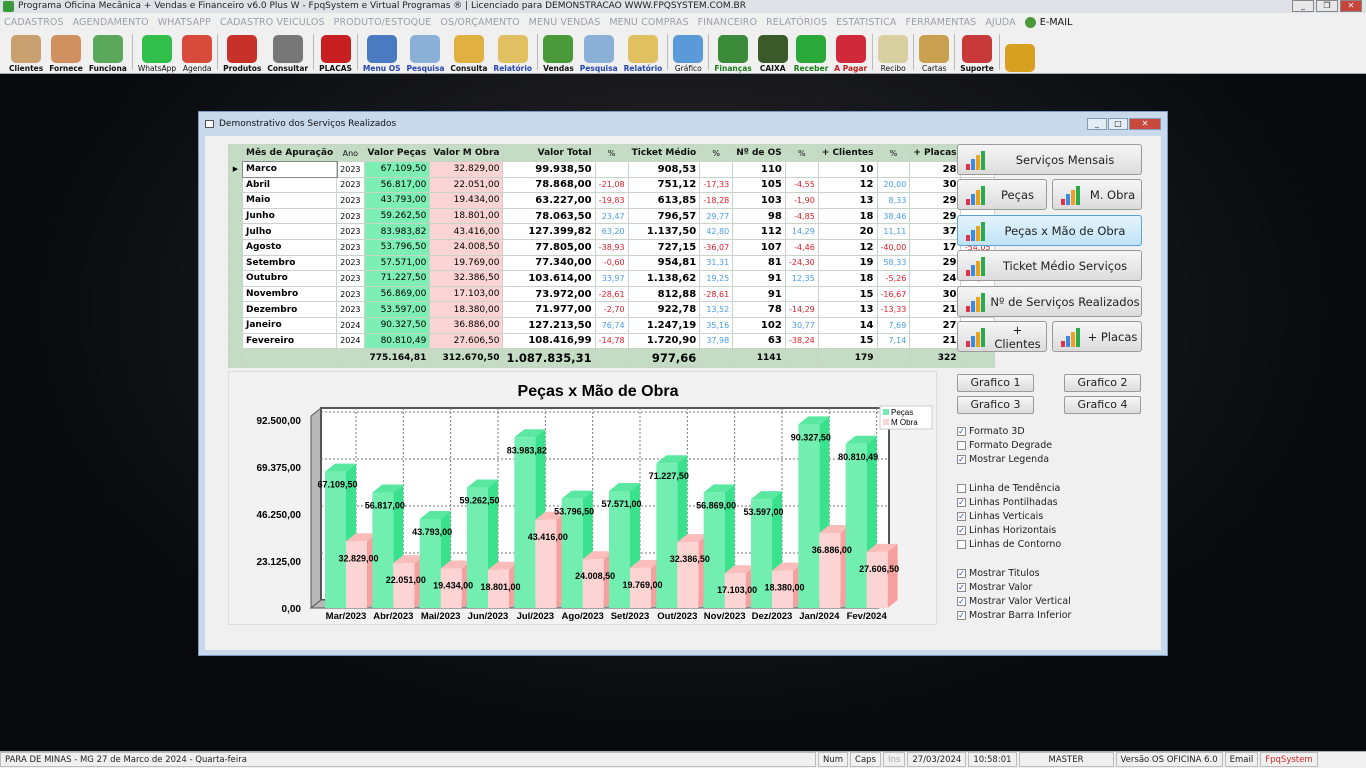 Image resolution: width=1366 pixels, height=768 pixels. Describe the element at coordinates (893, 216) in the screenshot. I see `table-cell: 38,46` at that location.